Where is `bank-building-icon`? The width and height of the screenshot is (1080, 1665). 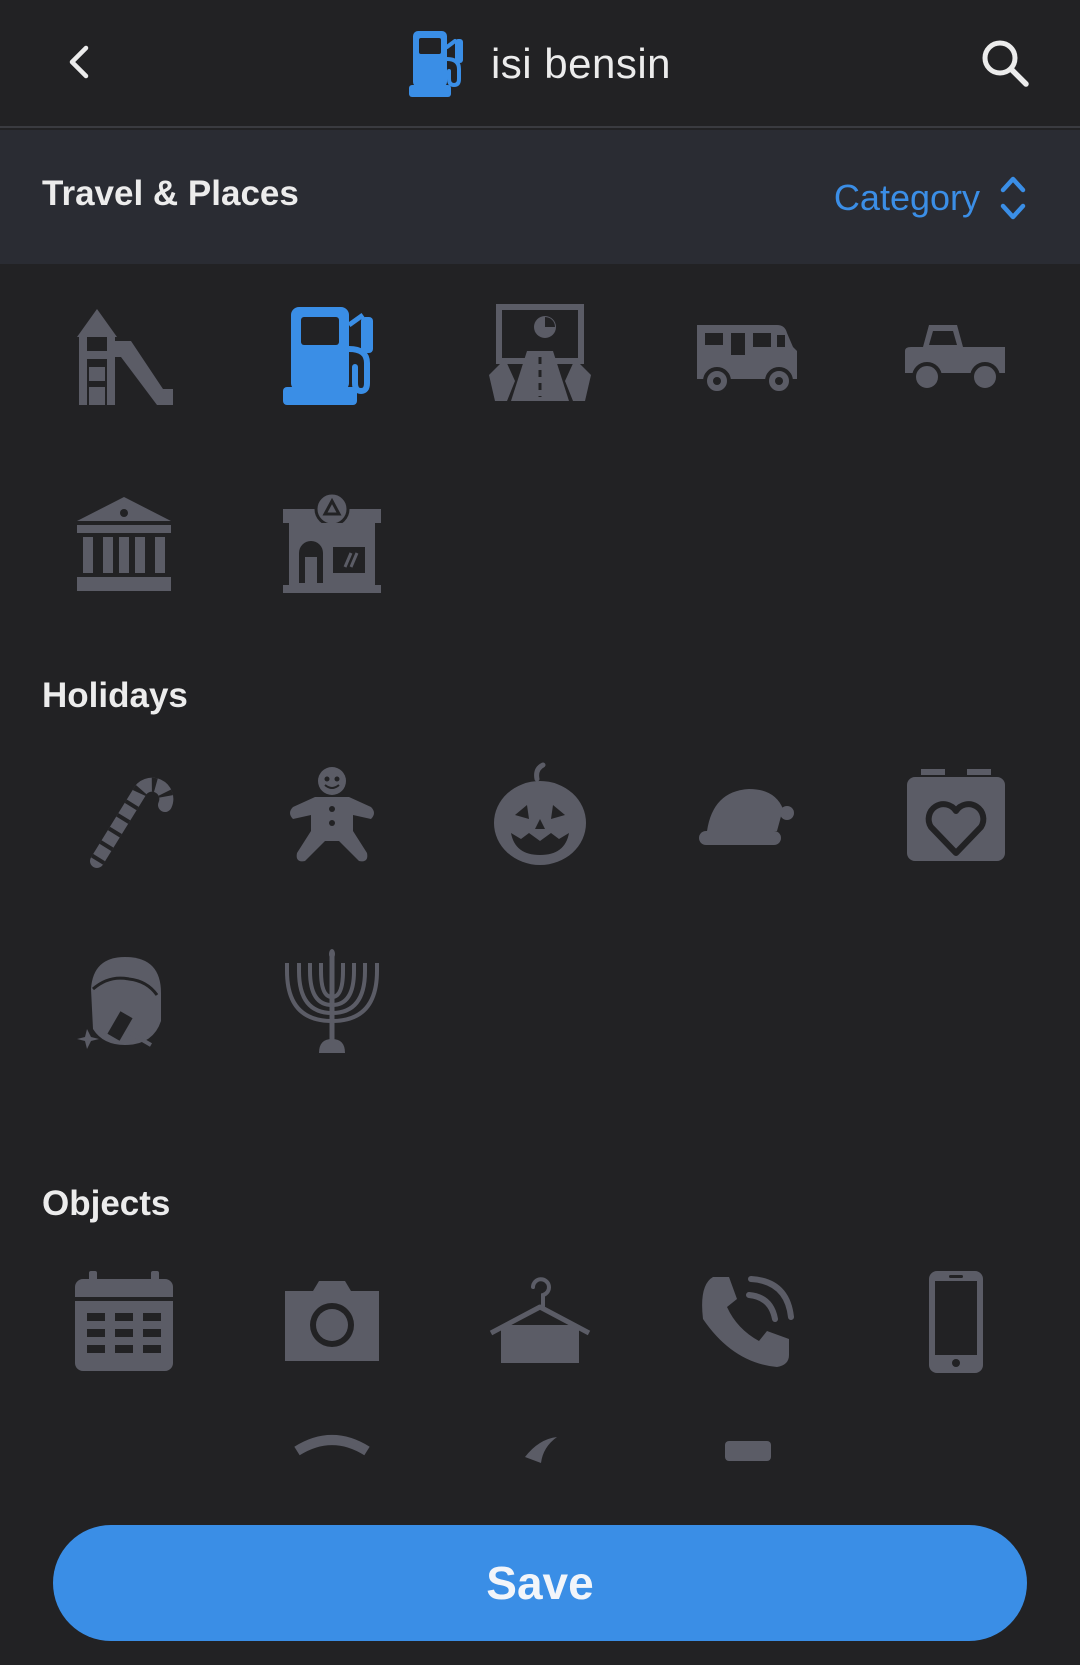
bank-building-icon is located at coordinates (124, 544).